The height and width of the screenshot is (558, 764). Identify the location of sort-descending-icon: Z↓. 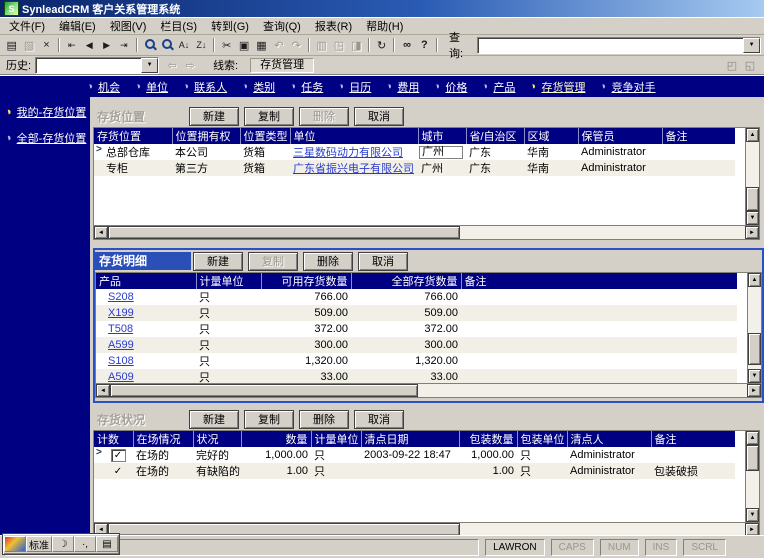
(201, 45).